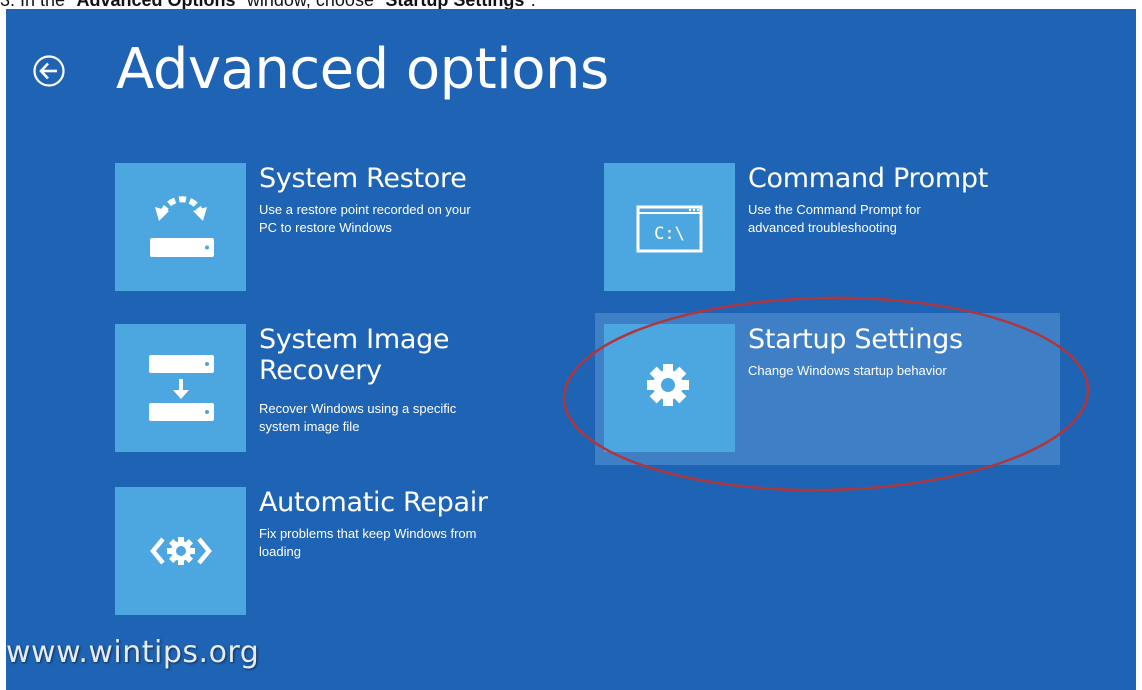 The height and width of the screenshot is (690, 1142). What do you see at coordinates (325, 227) in the screenshot?
I see `description-line: PC to restore Windows` at bounding box center [325, 227].